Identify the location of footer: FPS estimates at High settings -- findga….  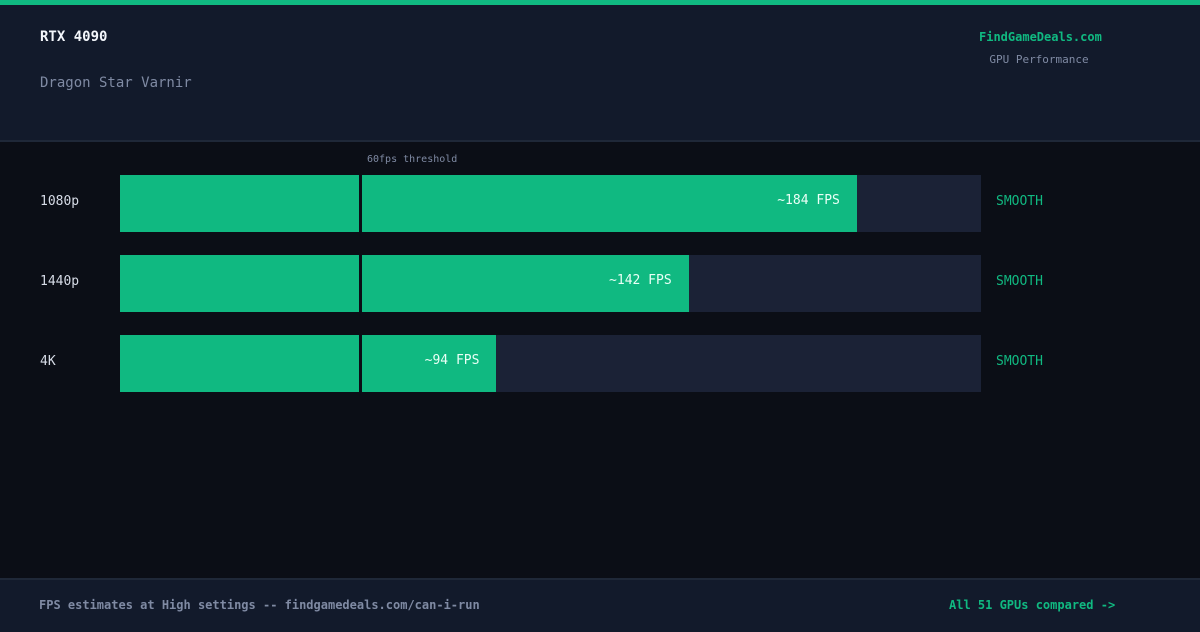
(600, 605).